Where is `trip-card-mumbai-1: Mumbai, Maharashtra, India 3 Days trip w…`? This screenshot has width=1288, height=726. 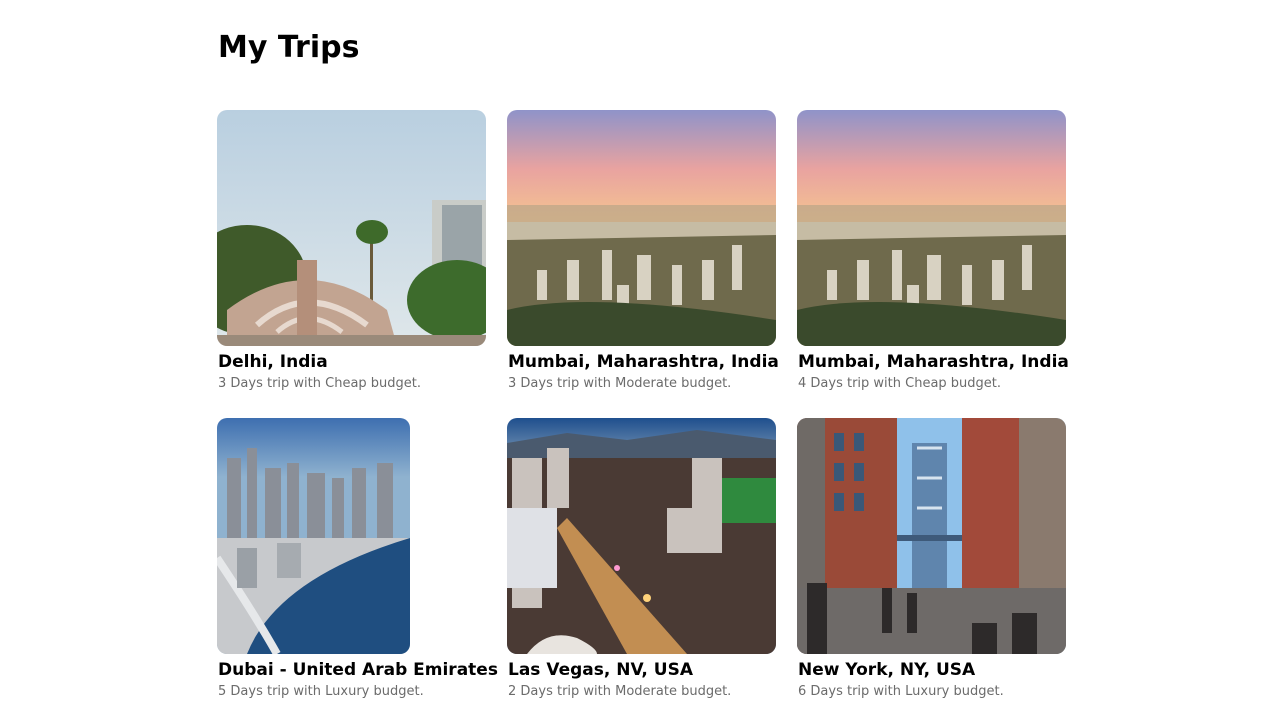
trip-card-mumbai-1: Mumbai, Maharashtra, India 3 Days trip w… is located at coordinates (643, 264).